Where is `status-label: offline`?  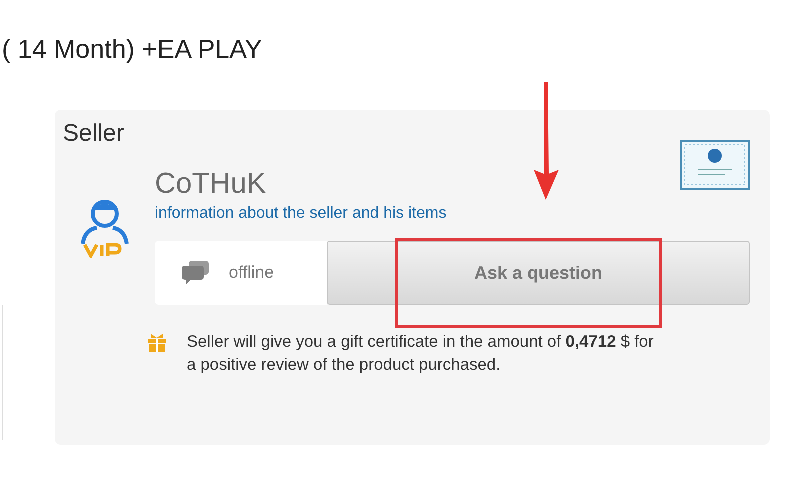
status-label: offline is located at coordinates (251, 273).